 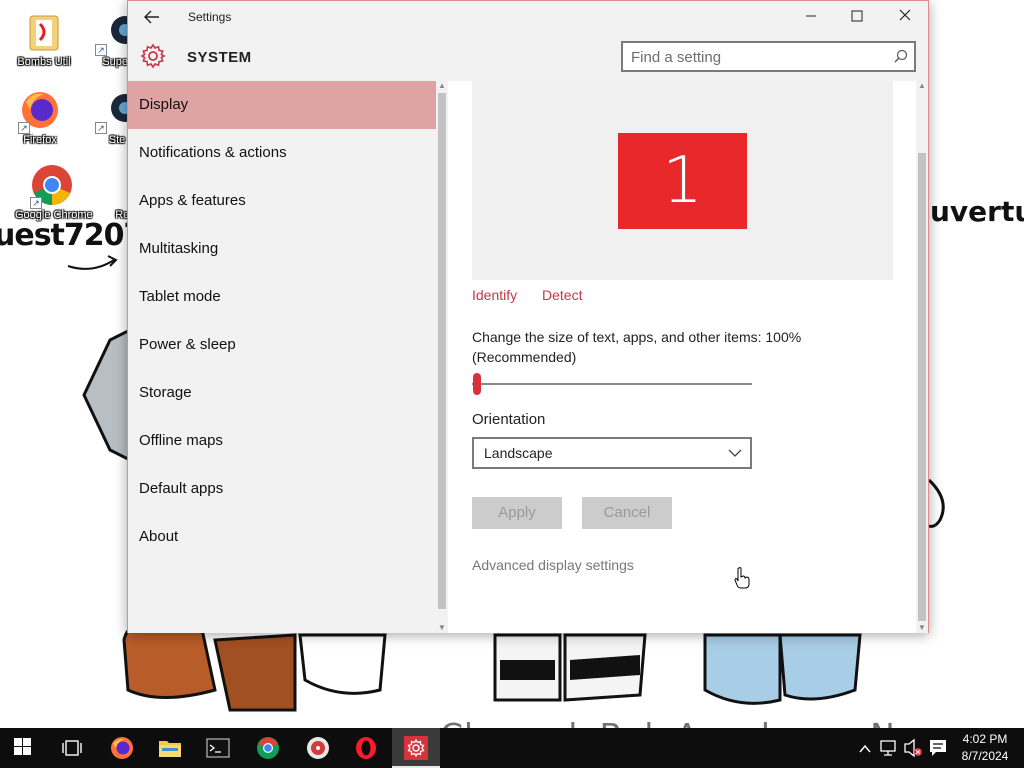 I want to click on taskbar-firefox, so click(x=122, y=748).